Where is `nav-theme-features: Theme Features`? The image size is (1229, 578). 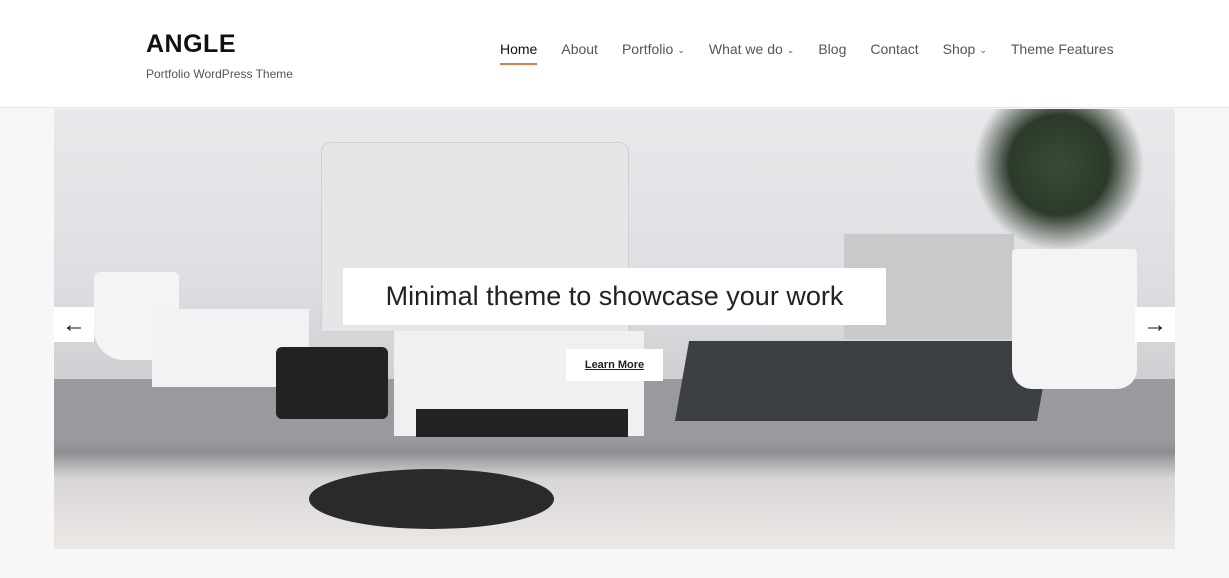 nav-theme-features: Theme Features is located at coordinates (1062, 49).